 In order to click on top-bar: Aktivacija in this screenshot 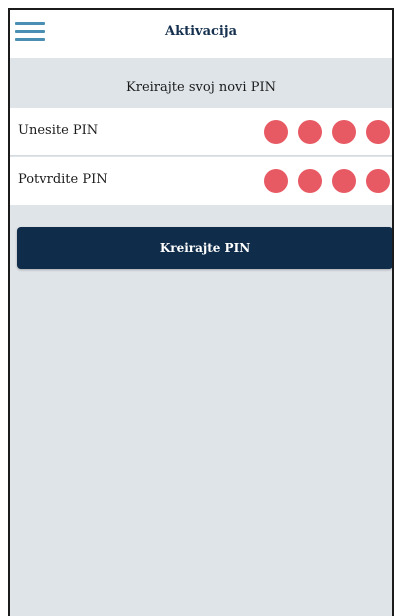, I will do `click(201, 34)`.